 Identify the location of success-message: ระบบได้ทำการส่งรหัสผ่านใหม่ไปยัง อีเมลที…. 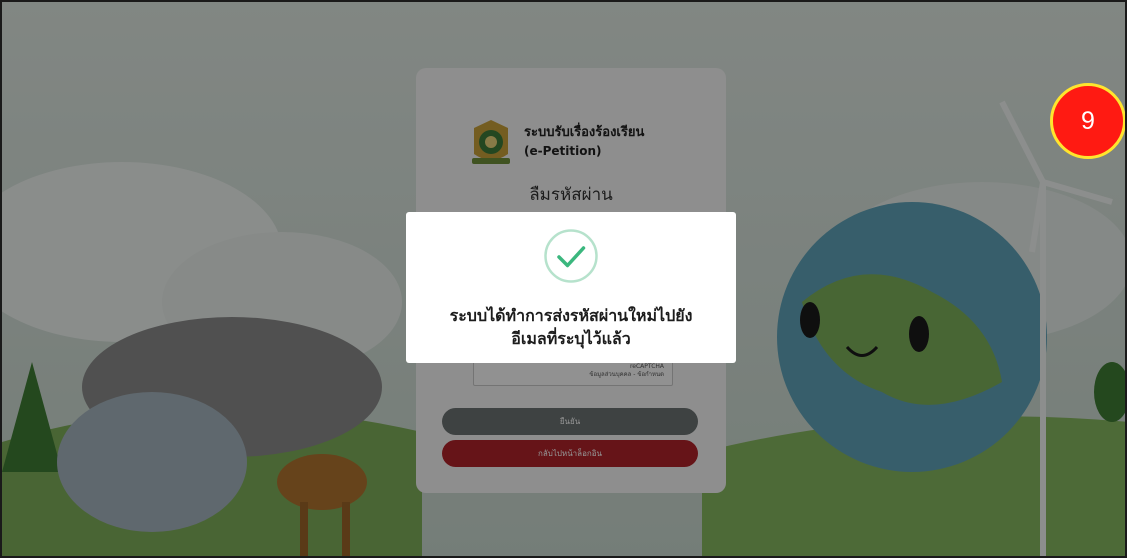
(571, 327).